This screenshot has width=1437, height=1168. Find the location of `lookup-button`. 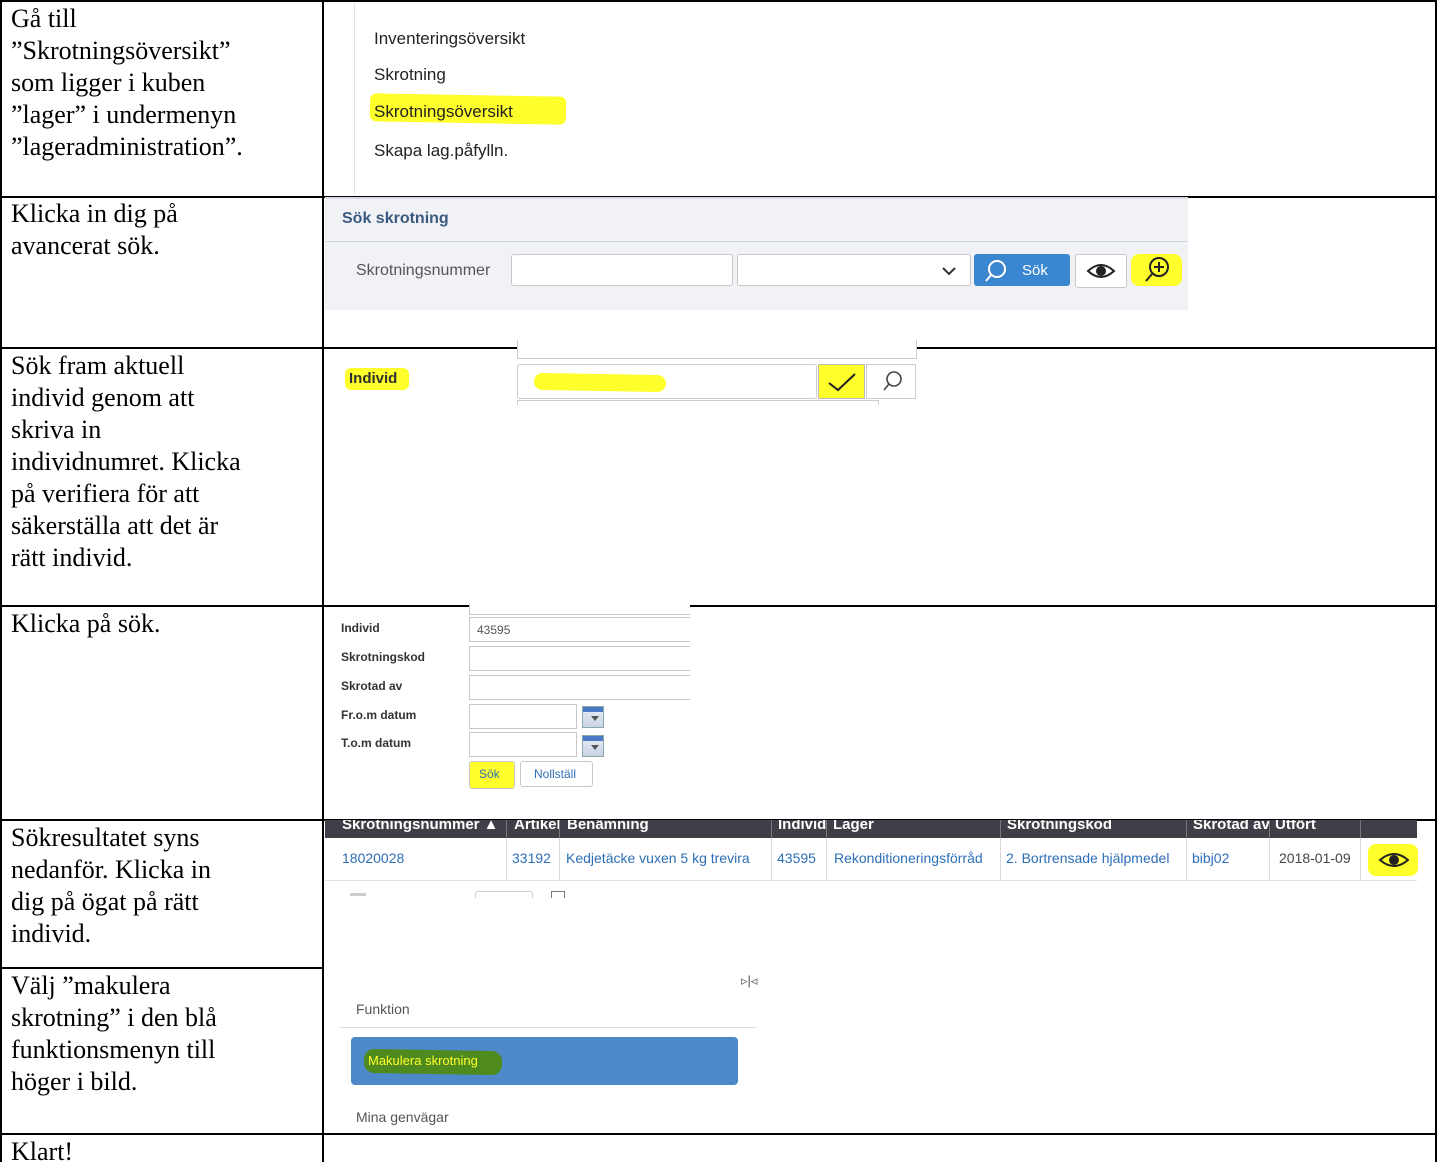

lookup-button is located at coordinates (891, 381).